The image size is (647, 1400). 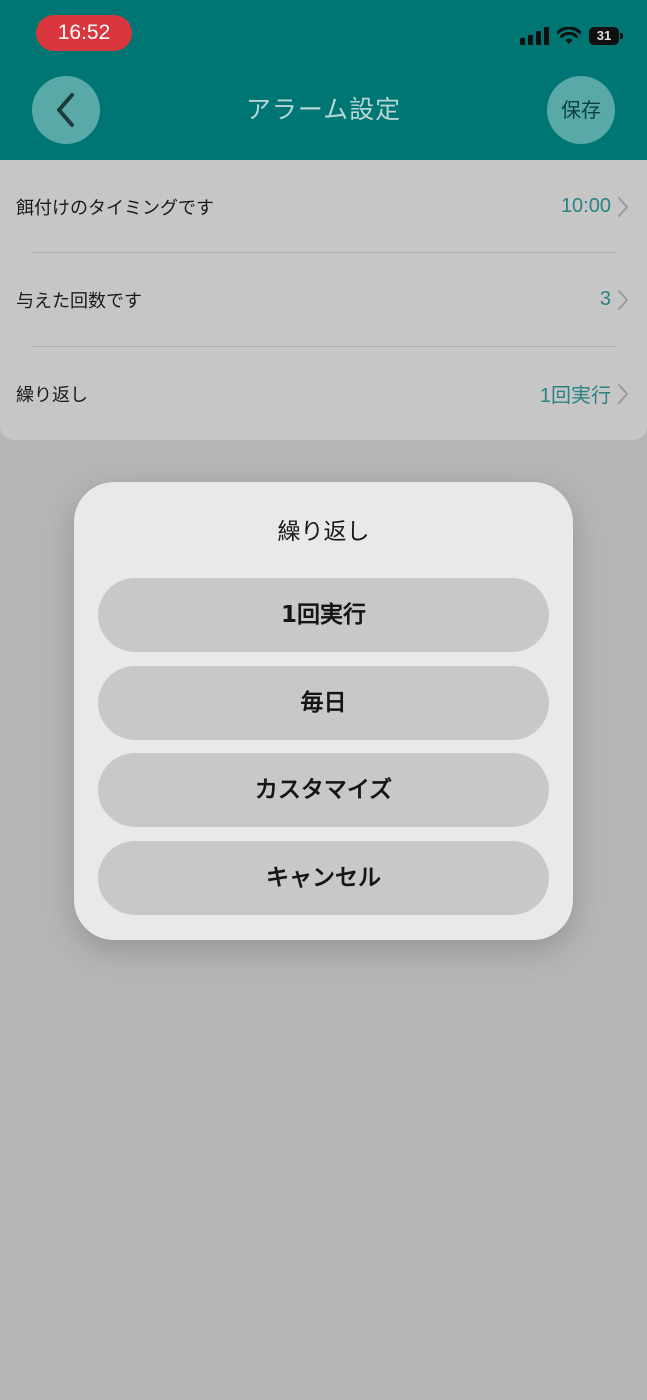 What do you see at coordinates (323, 878) in the screenshot?
I see `cancel-button: キャンセル` at bounding box center [323, 878].